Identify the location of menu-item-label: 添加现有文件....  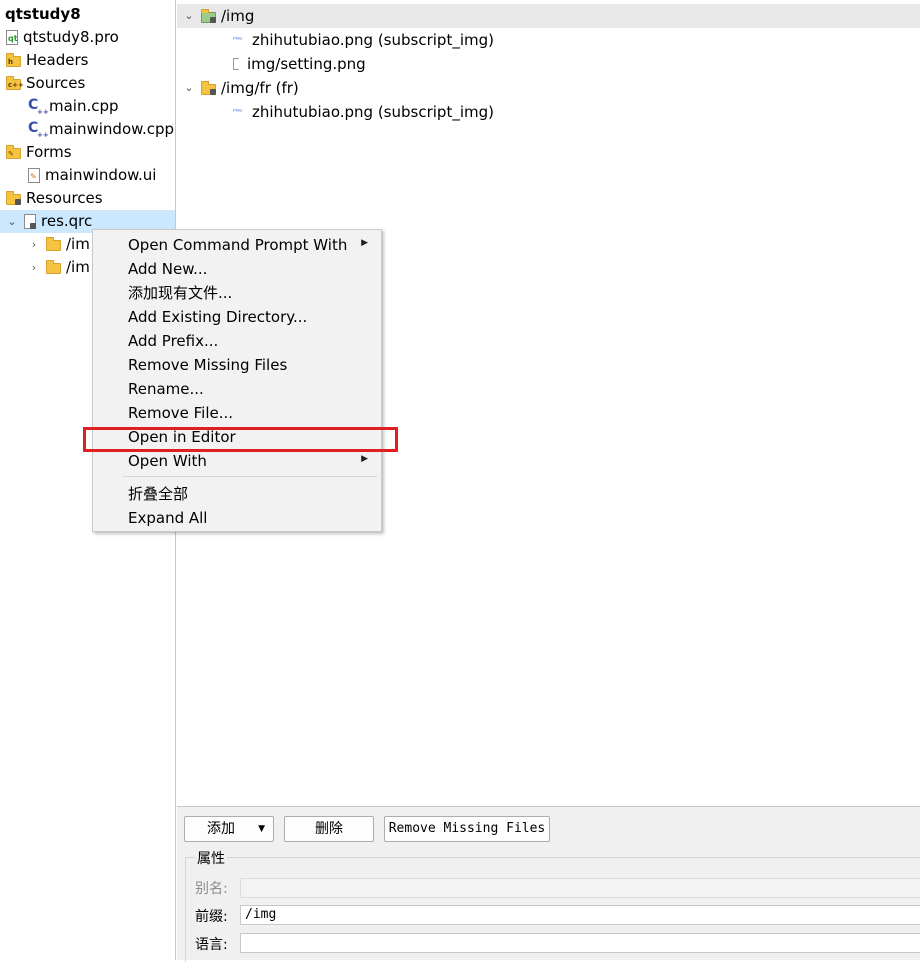
(180, 293).